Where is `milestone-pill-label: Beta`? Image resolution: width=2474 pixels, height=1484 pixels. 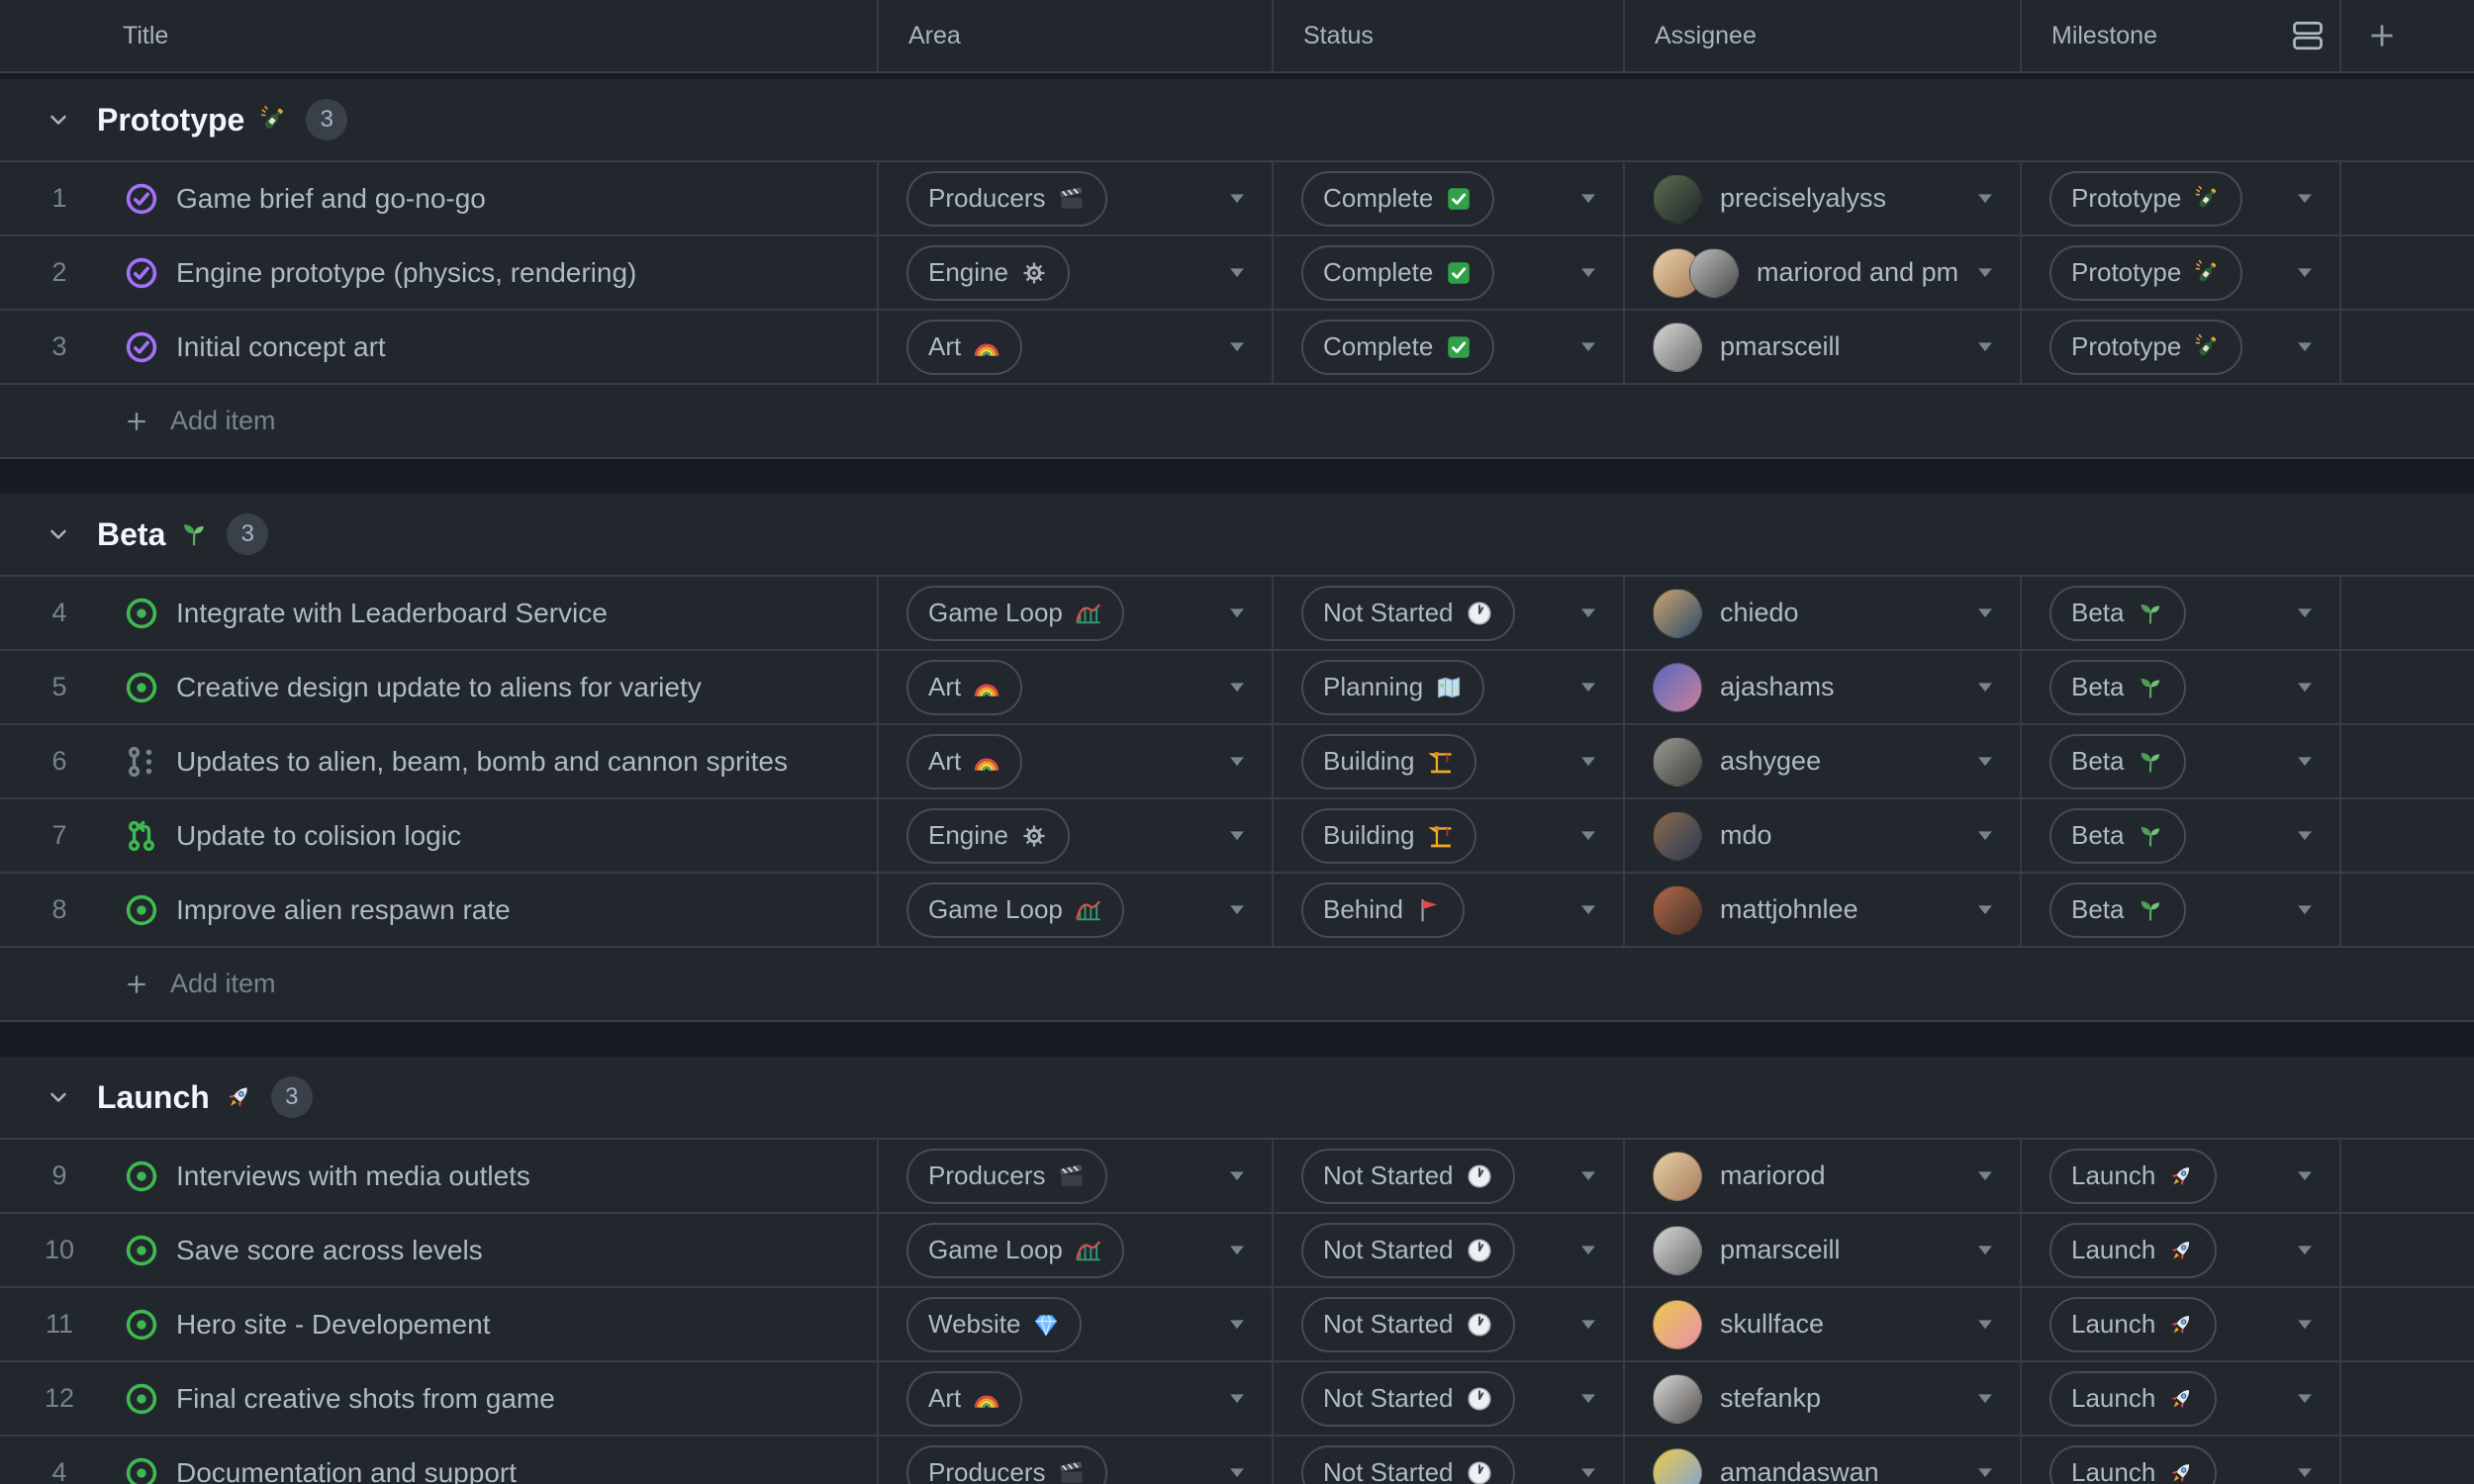 milestone-pill-label: Beta is located at coordinates (2098, 761).